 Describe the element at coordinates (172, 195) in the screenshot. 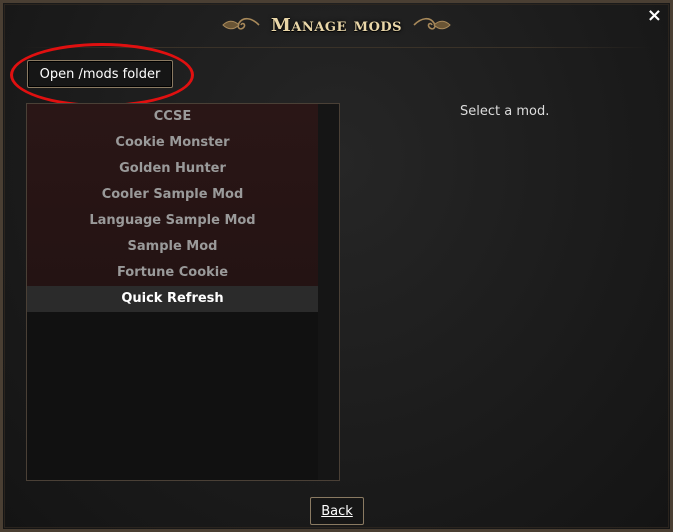

I see `mod-item-cooler-sample-mod: Cooler Sample Mod` at that location.